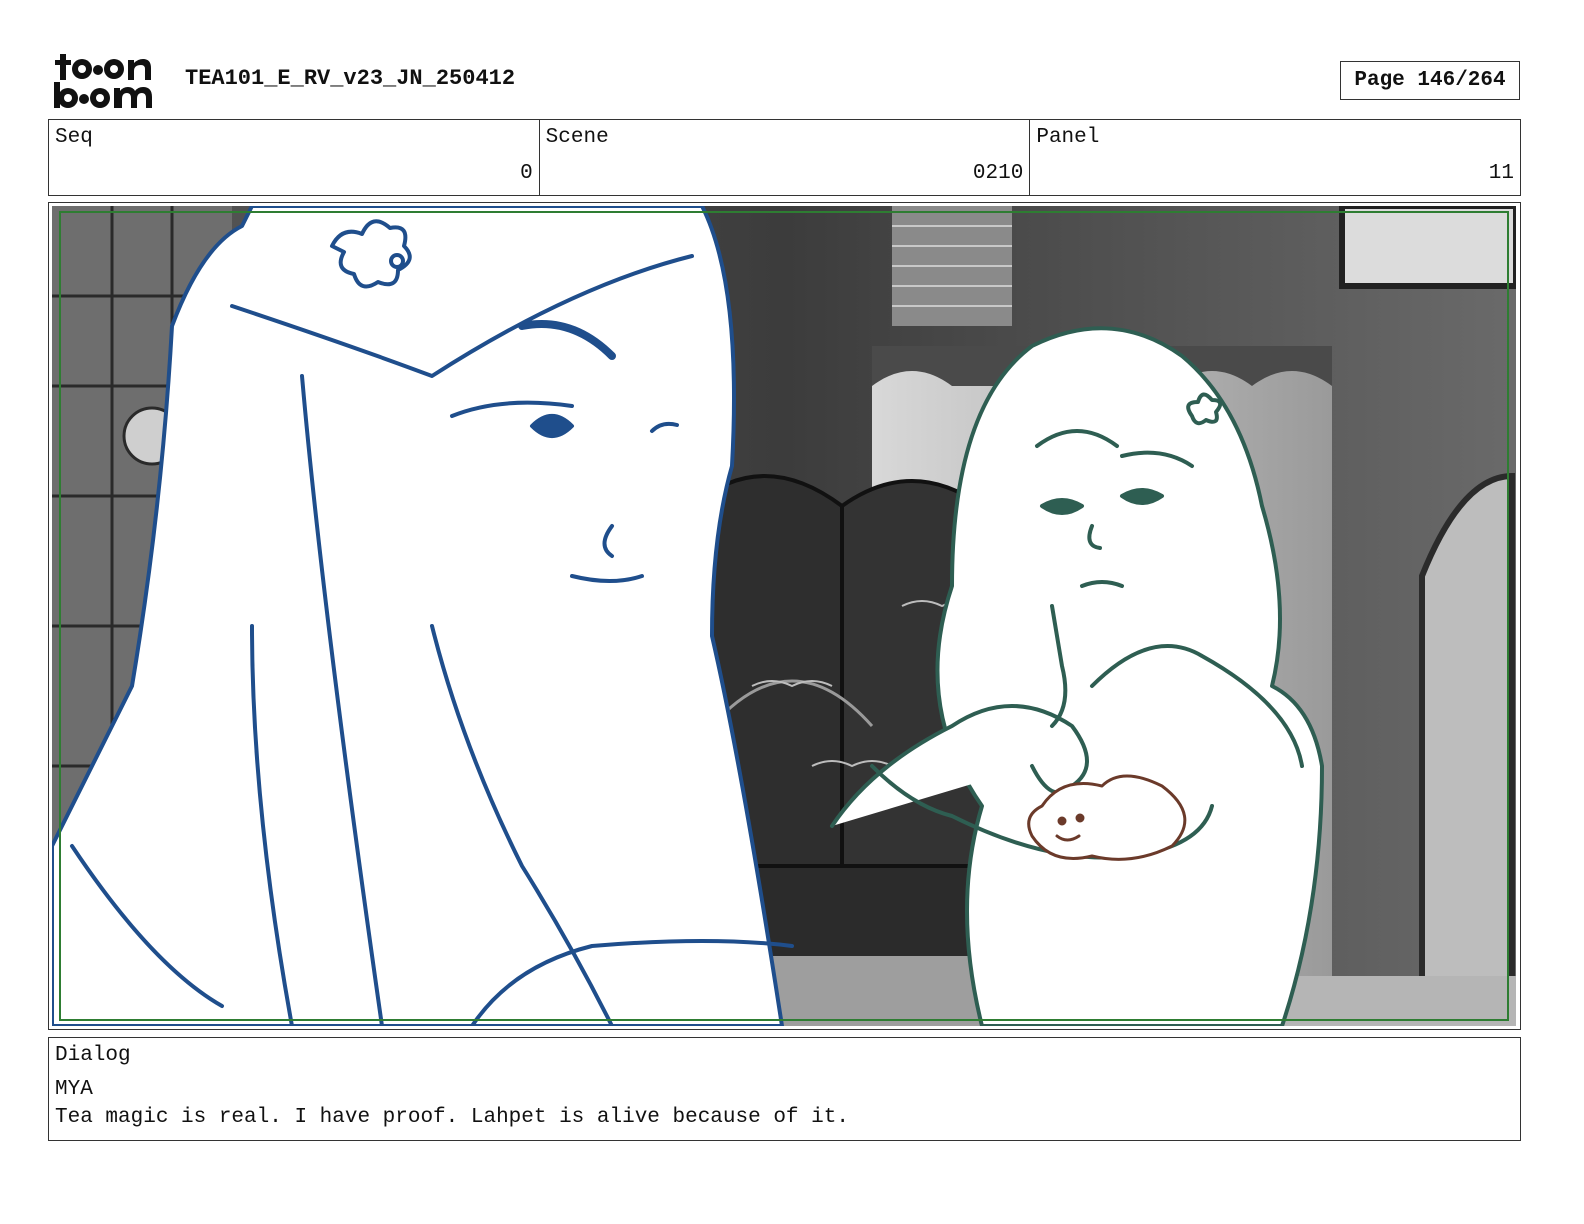  Describe the element at coordinates (577, 137) in the screenshot. I see `scene-label: Scene` at that location.